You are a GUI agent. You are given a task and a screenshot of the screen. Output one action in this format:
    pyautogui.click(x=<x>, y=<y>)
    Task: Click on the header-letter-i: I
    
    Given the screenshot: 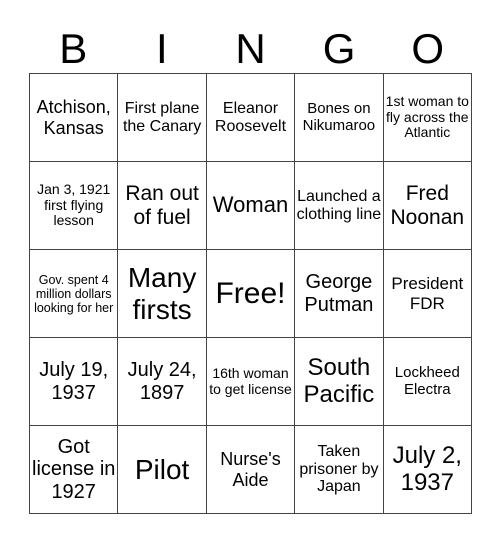 What is the action you would take?
    pyautogui.click(x=162, y=48)
    